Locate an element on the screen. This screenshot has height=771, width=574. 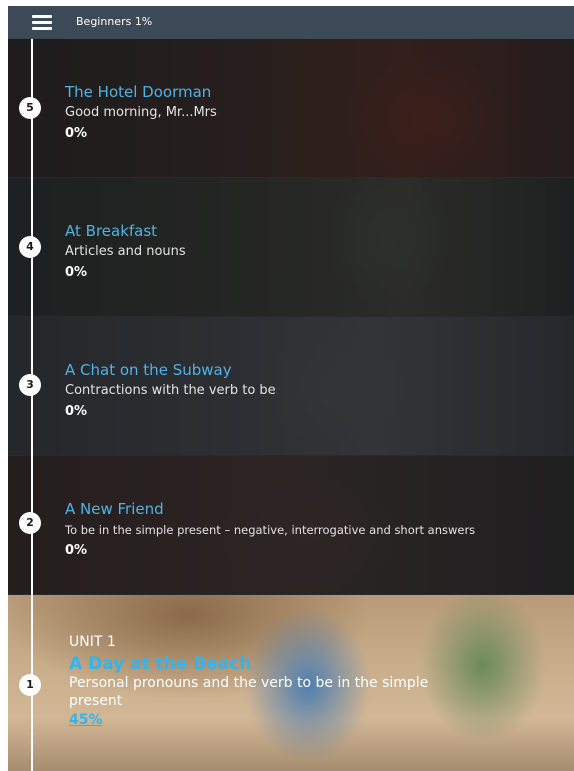
timeline-node-4: 4 is located at coordinates (30, 247).